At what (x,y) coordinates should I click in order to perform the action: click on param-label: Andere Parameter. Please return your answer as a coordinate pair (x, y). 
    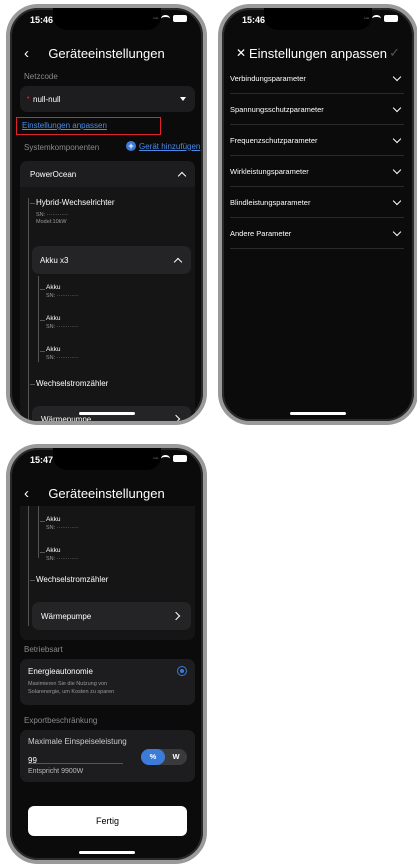
    Looking at the image, I should click on (261, 233).